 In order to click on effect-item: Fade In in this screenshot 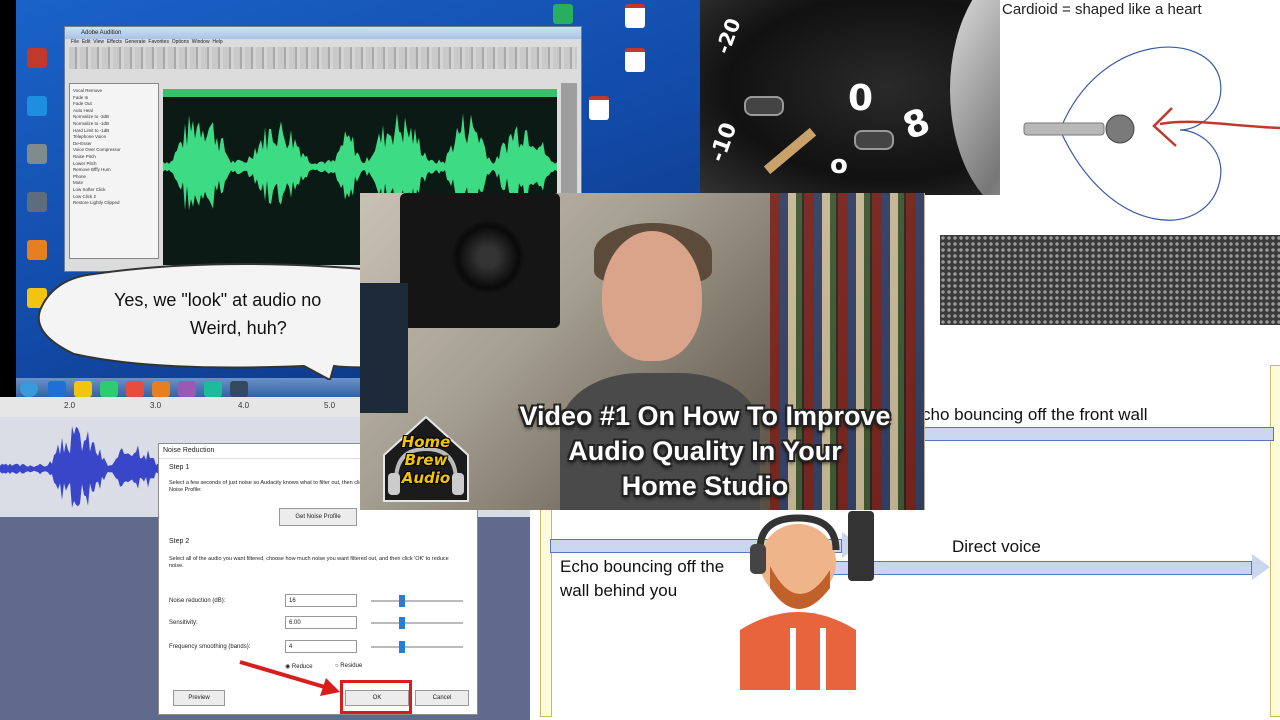, I will do `click(114, 98)`.